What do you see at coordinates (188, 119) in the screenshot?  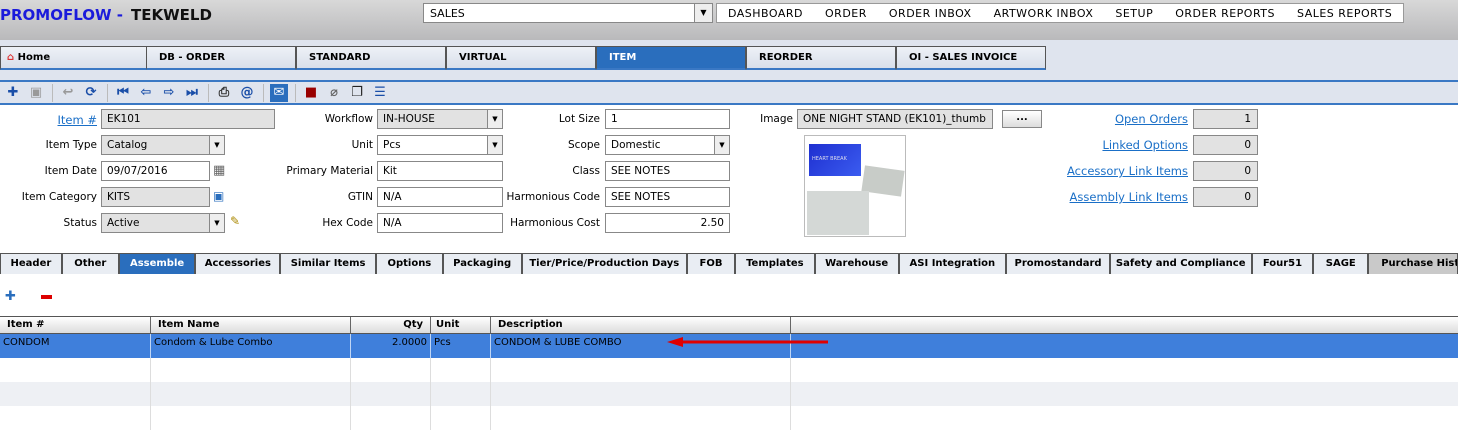 I see `item-no-field: EK101` at bounding box center [188, 119].